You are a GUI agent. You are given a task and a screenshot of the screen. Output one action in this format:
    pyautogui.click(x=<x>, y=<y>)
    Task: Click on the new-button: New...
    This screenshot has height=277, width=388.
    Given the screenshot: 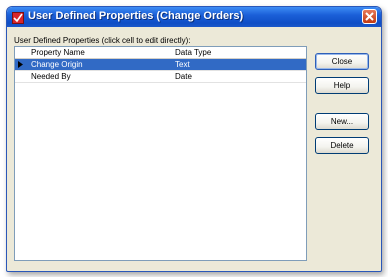 What is the action you would take?
    pyautogui.click(x=342, y=121)
    